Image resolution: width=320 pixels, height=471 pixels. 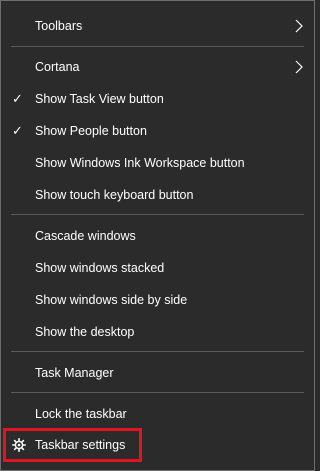 What do you see at coordinates (111, 300) in the screenshot?
I see `menu-item-label: Show windows side by side` at bounding box center [111, 300].